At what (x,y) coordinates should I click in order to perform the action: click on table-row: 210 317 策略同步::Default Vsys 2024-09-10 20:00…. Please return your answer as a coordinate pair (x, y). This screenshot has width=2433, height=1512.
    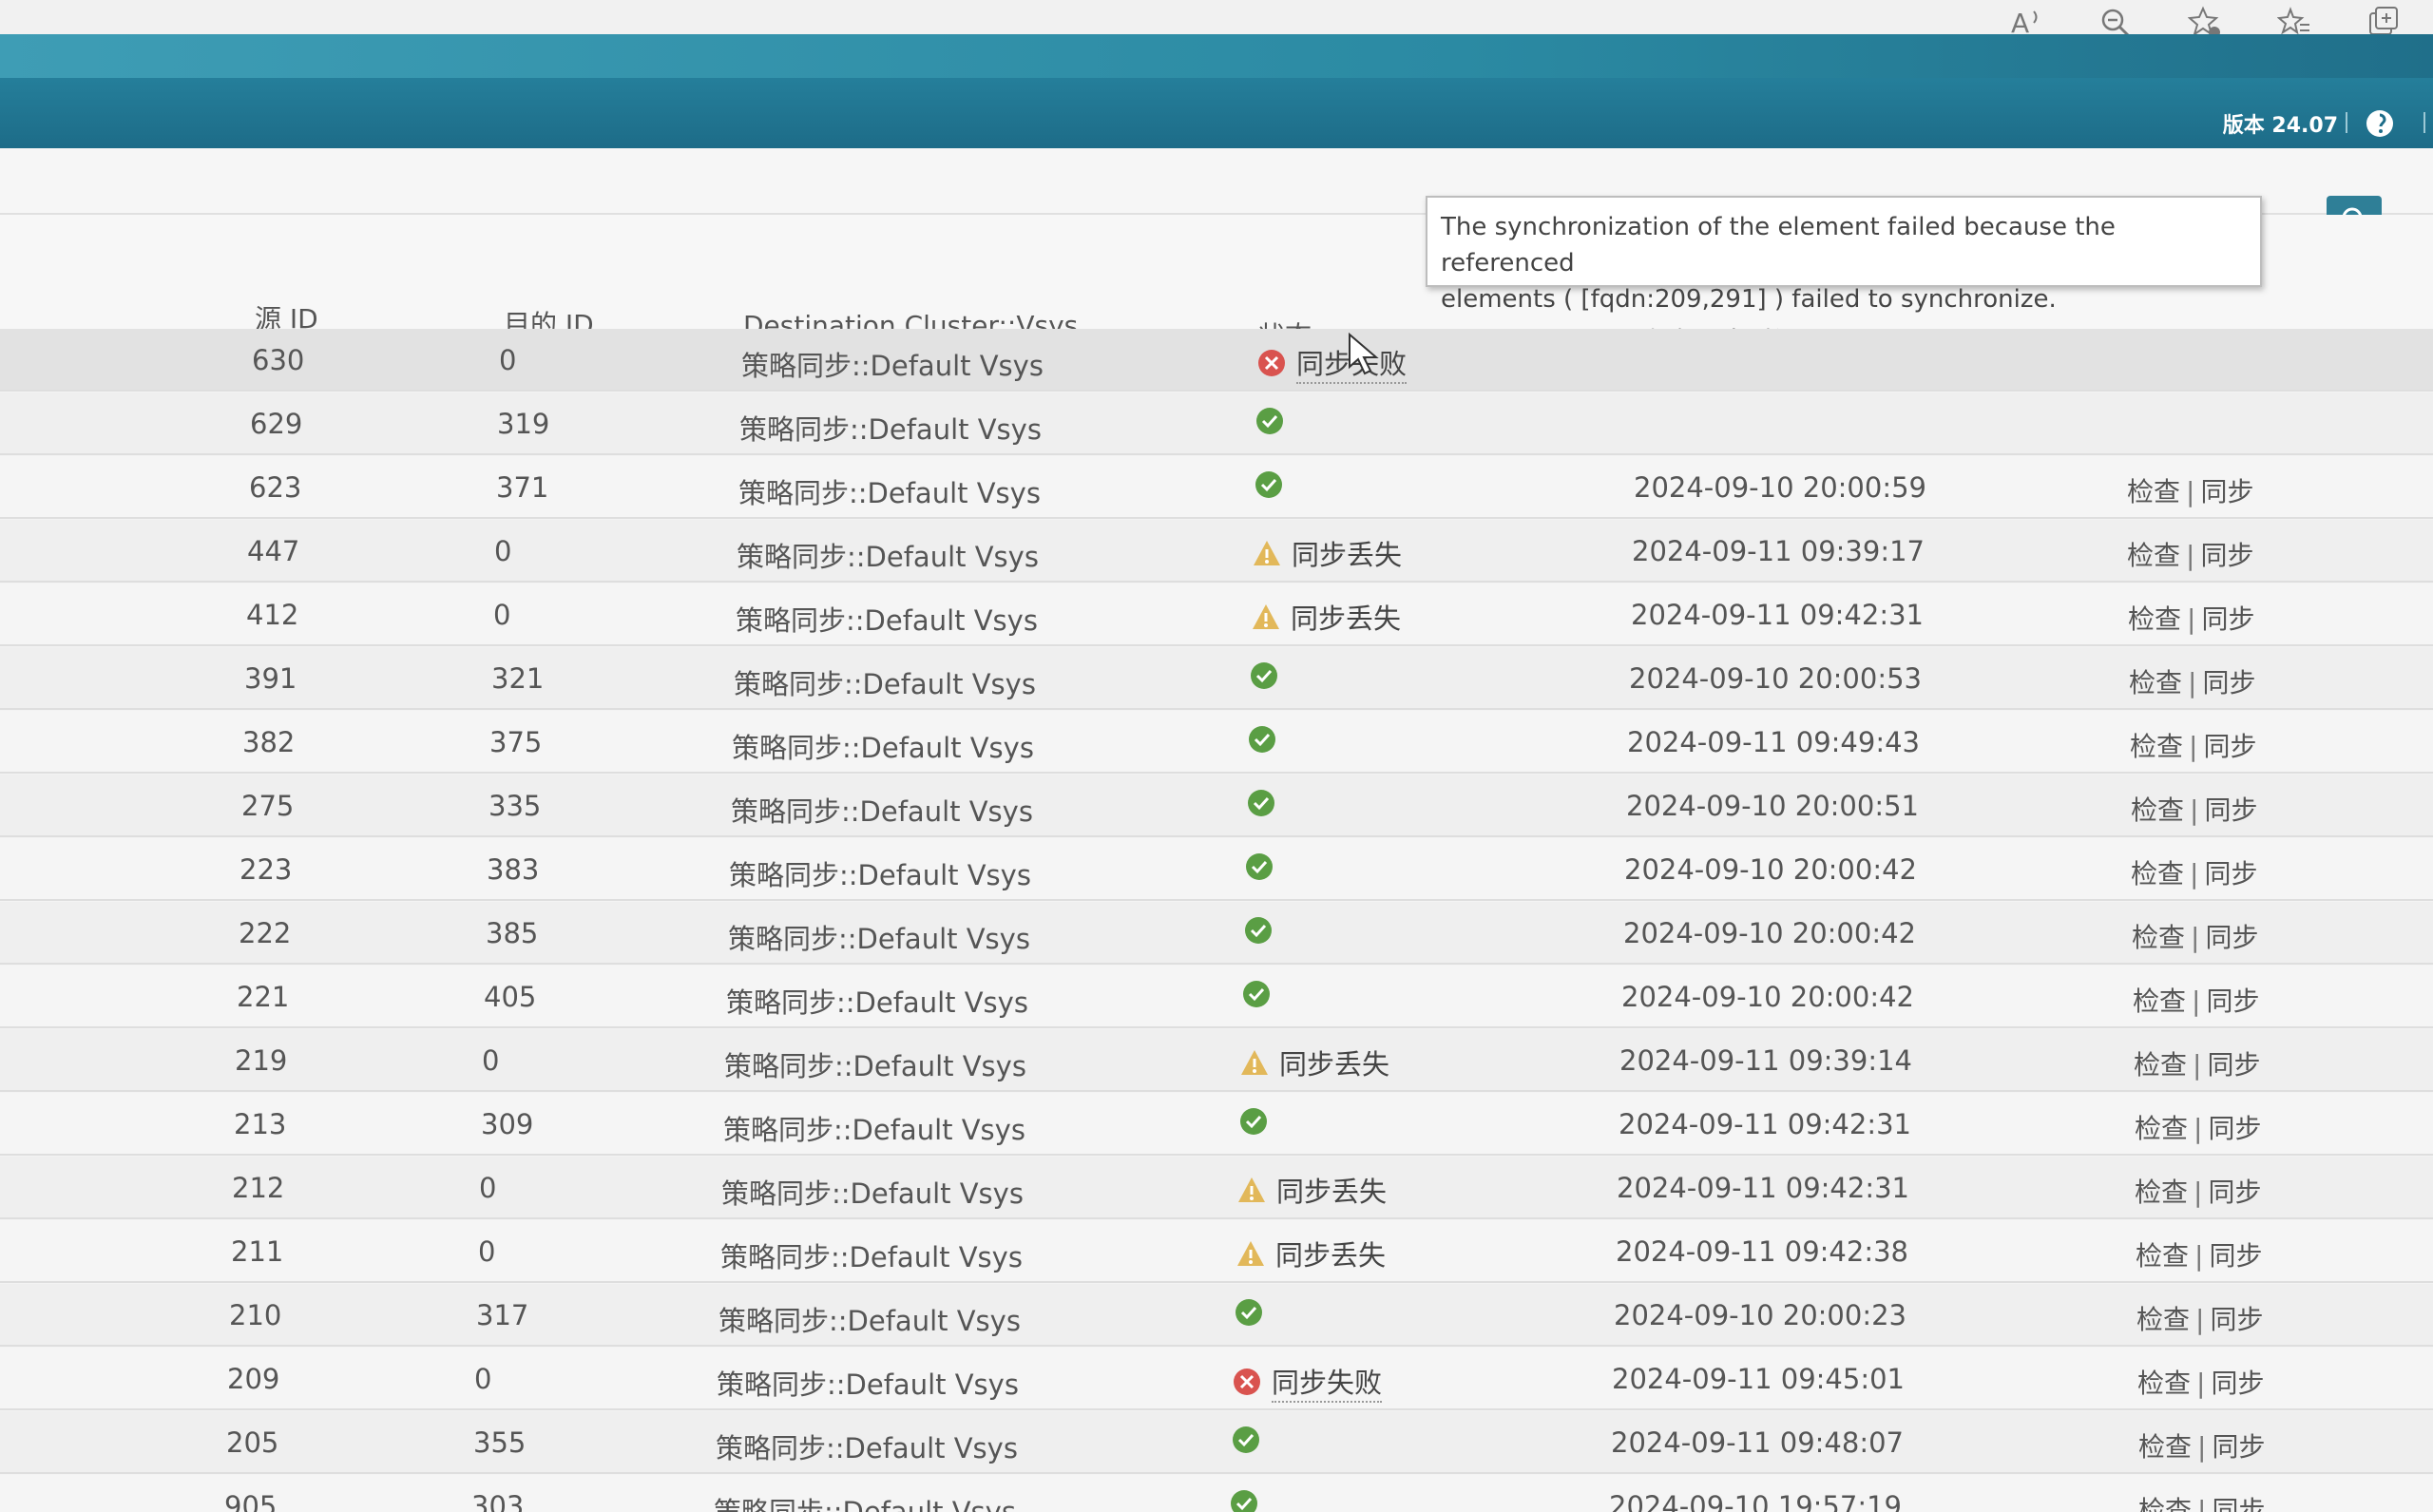
    Looking at the image, I should click on (1216, 1315).